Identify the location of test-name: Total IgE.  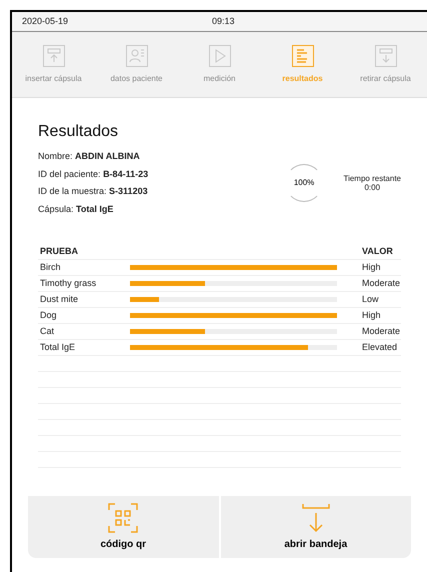
(57, 347).